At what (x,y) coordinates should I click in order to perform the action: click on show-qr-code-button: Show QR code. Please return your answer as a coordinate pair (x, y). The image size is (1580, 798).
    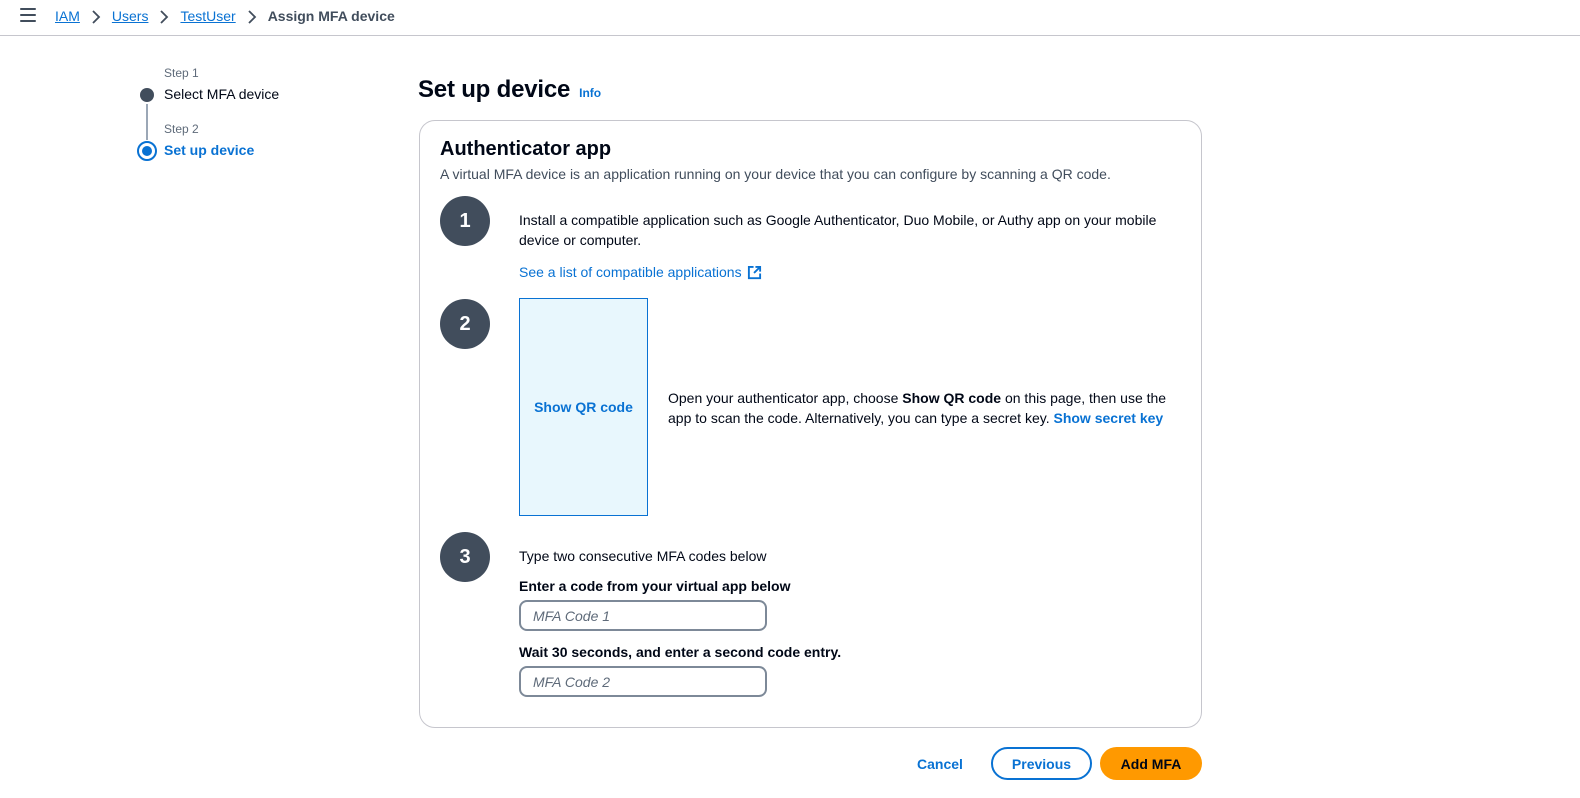
    Looking at the image, I should click on (583, 407).